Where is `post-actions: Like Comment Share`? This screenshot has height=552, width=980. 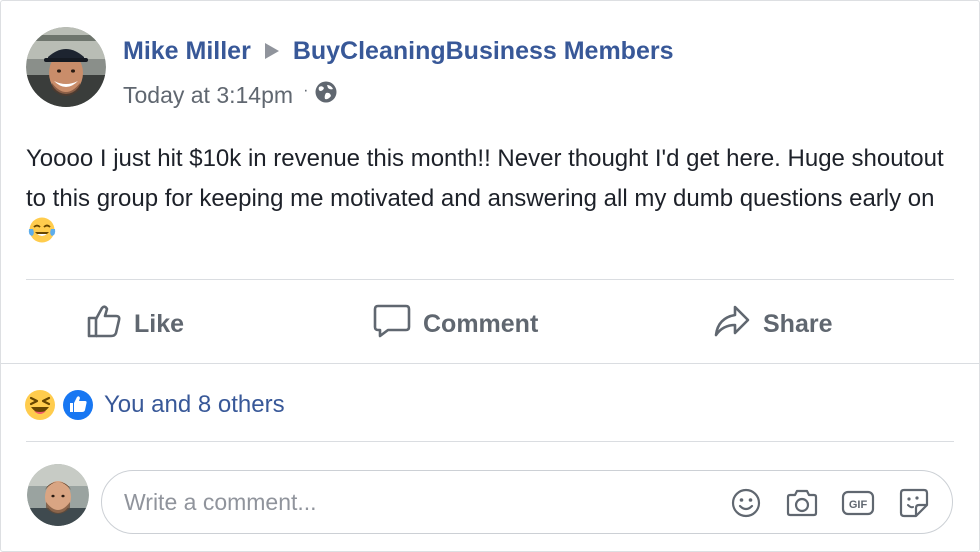
post-actions: Like Comment Share is located at coordinates (490, 324).